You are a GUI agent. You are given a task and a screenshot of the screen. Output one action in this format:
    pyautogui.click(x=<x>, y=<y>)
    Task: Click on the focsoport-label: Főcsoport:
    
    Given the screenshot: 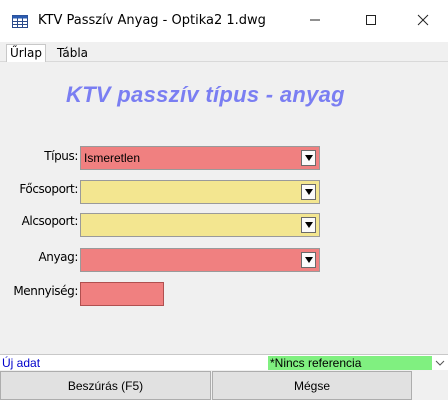 What is the action you would take?
    pyautogui.click(x=48, y=189)
    